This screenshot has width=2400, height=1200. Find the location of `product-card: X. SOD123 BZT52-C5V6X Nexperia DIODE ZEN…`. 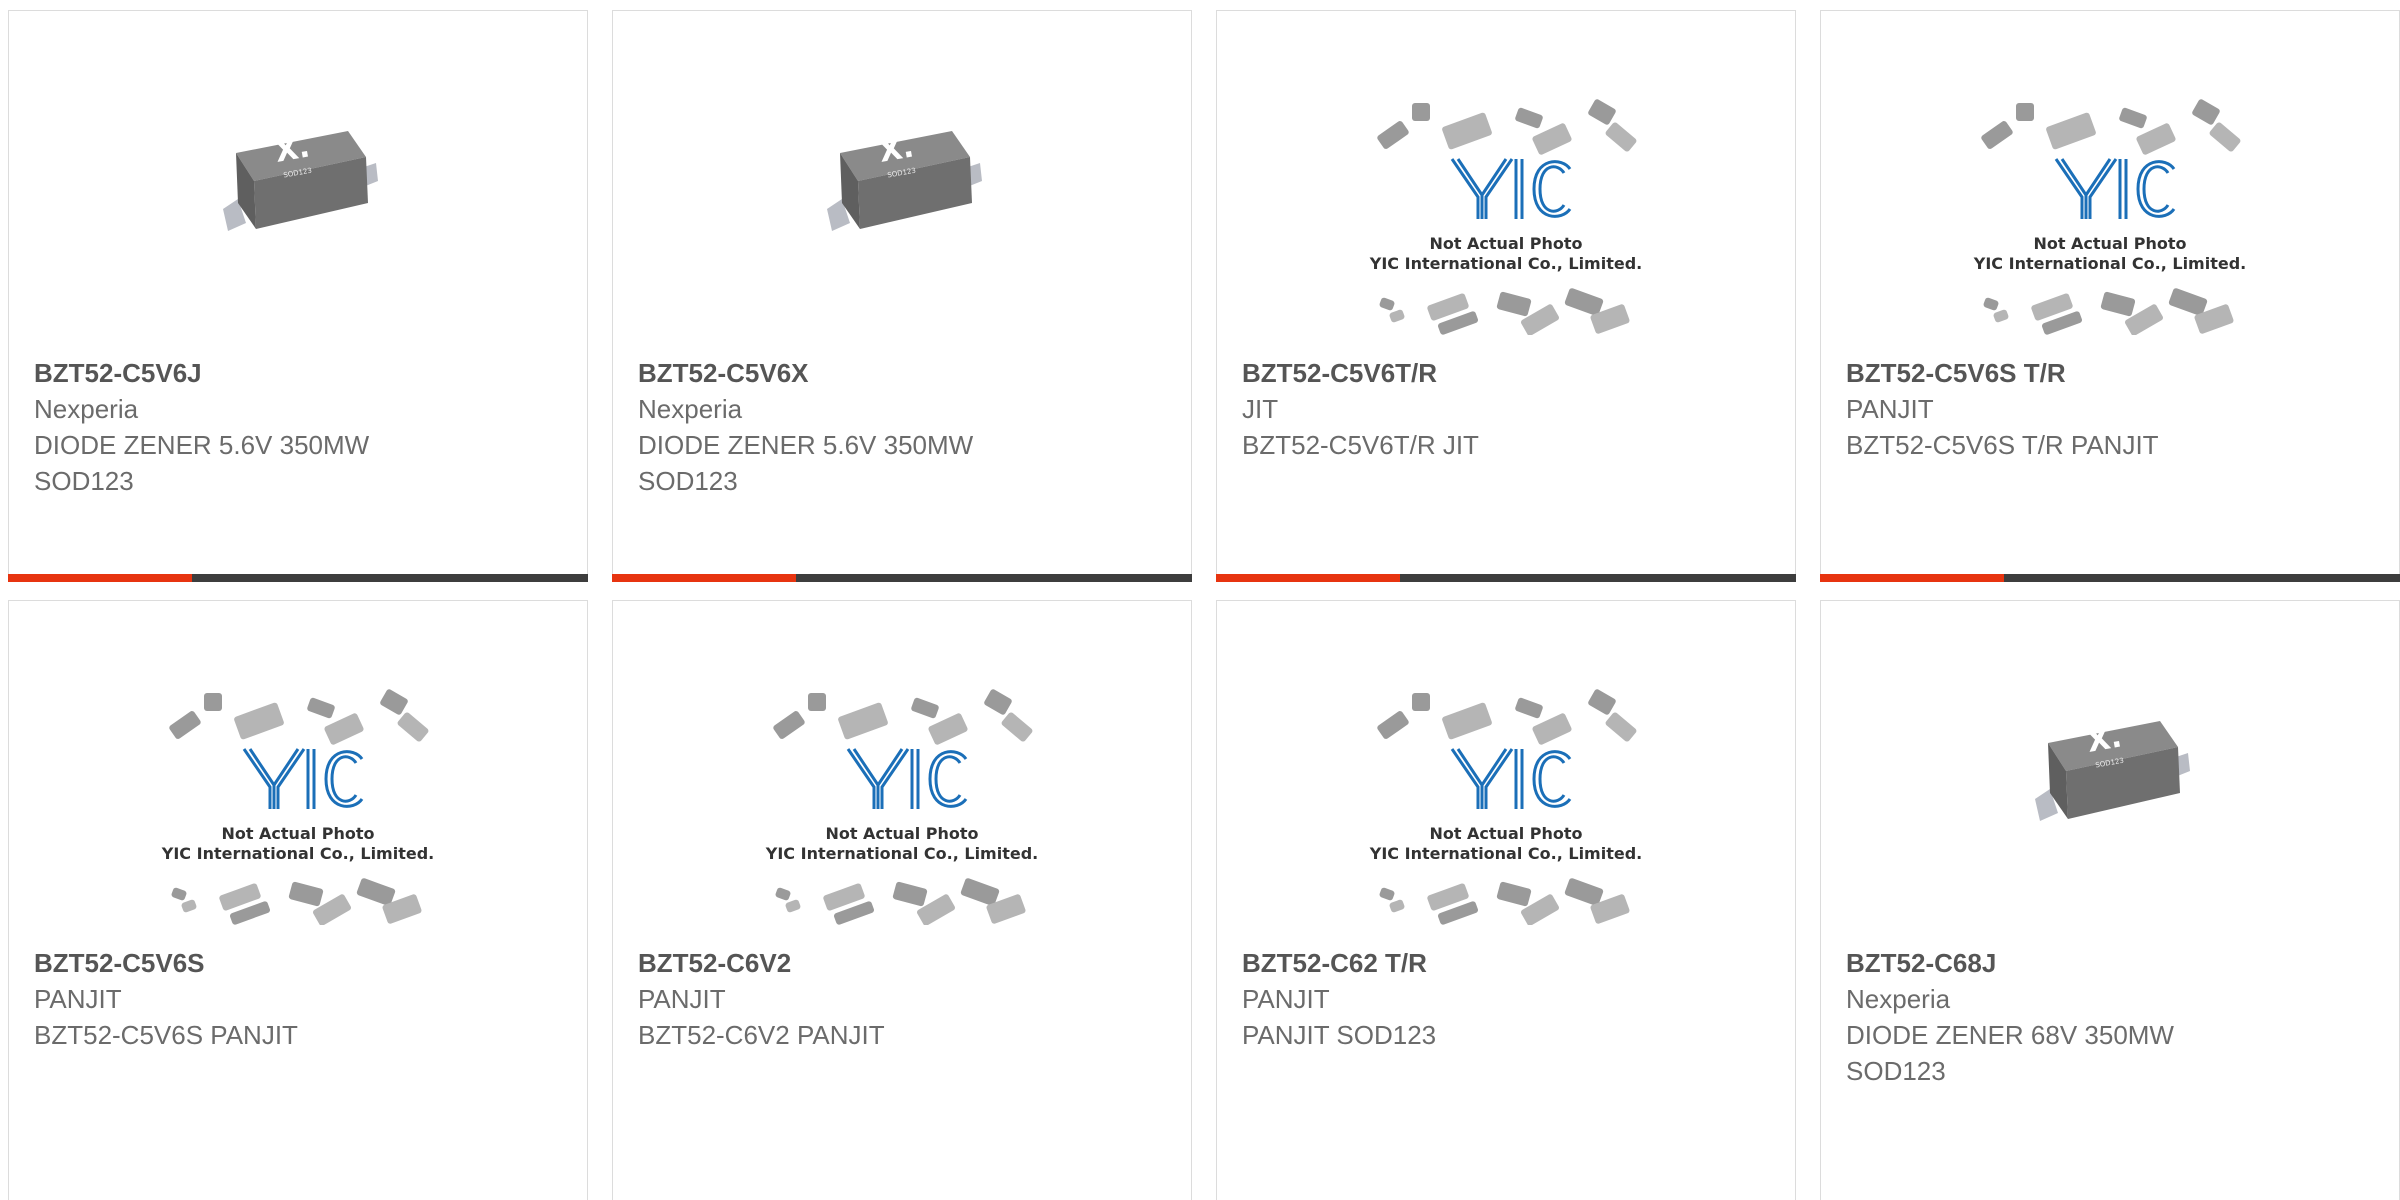

product-card: X. SOD123 BZT52-C5V6X Nexperia DIODE ZEN… is located at coordinates (902, 296).